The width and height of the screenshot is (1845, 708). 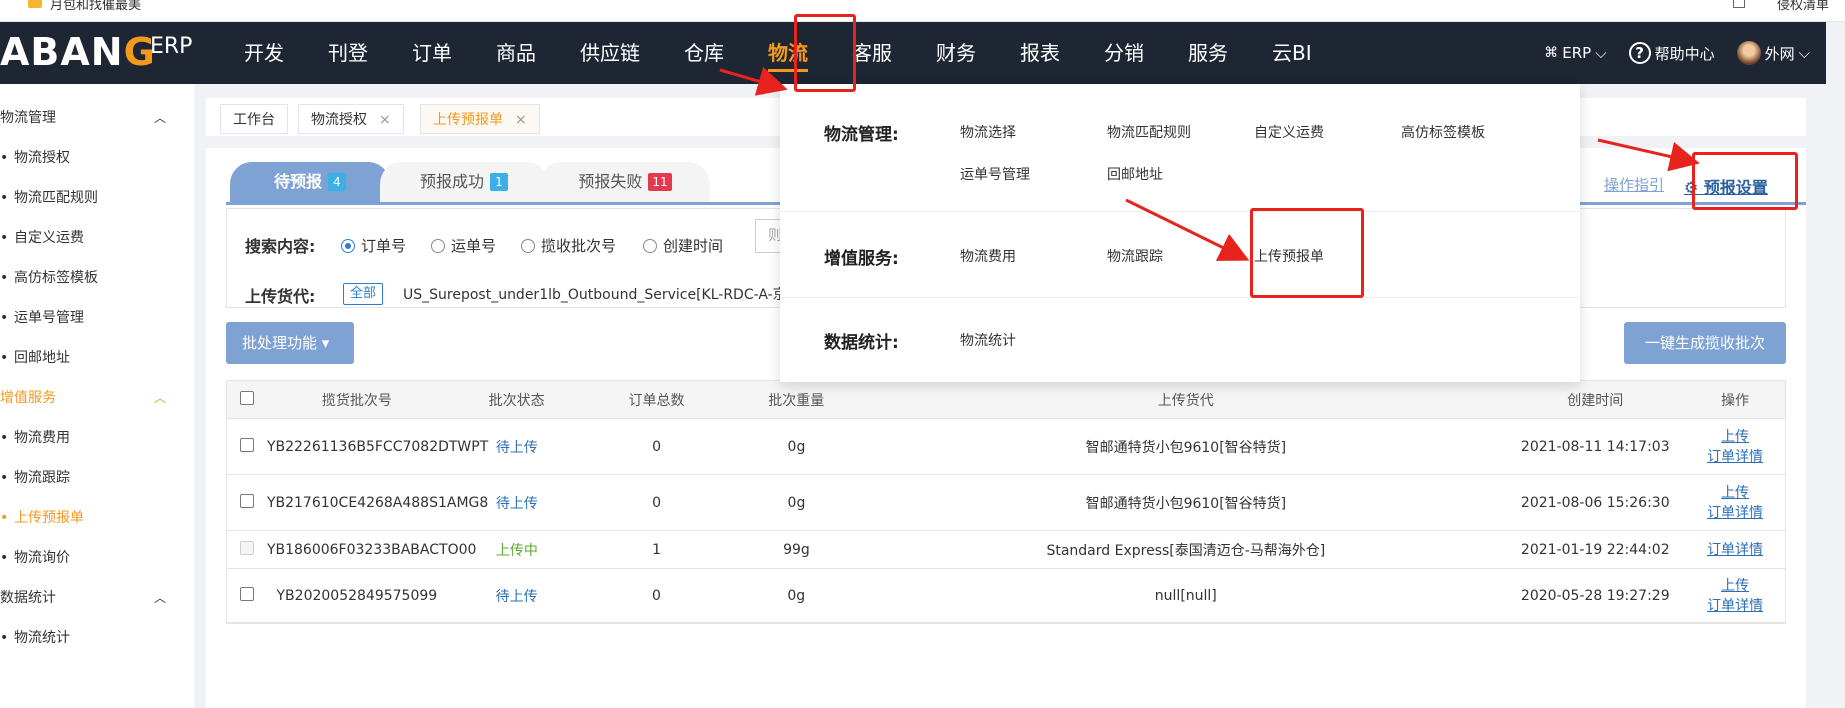 What do you see at coordinates (778, 53) in the screenshot?
I see `main-nav: 开发 刊登 订单 商品 供应链 仓库 物流 客服 财务 报表 分销 服务 云BI` at bounding box center [778, 53].